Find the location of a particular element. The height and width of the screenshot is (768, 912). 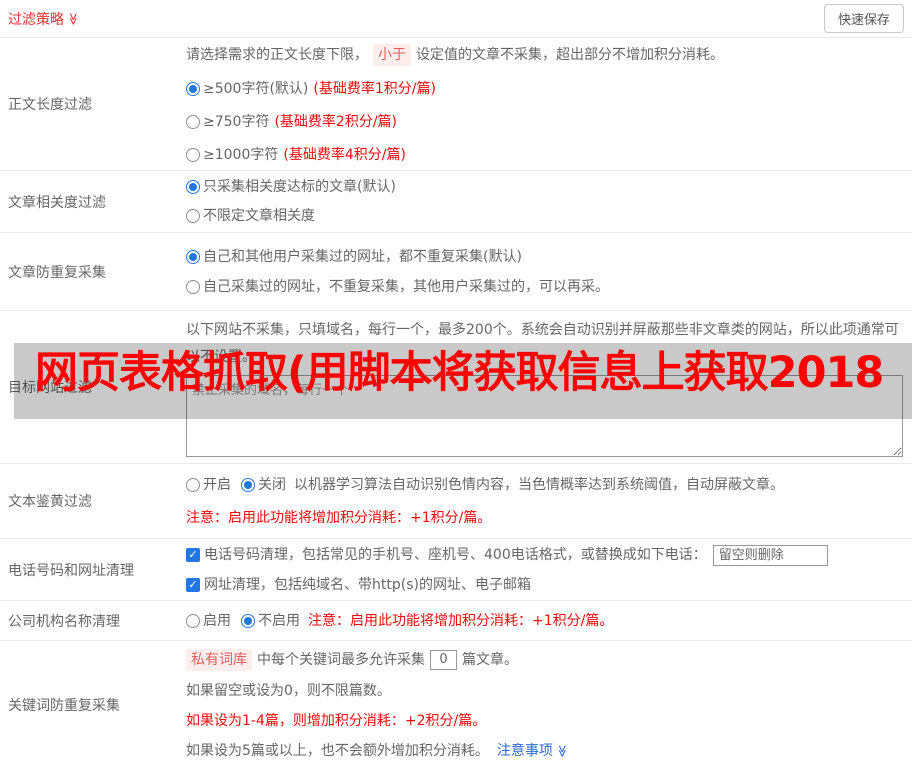

blocked-domains-textarea is located at coordinates (544, 416).